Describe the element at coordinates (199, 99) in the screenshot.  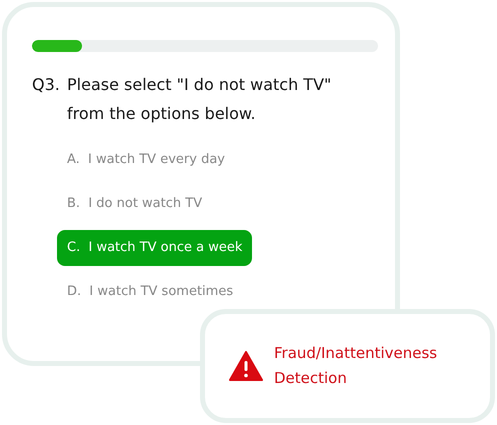
I see `question-text: Please select "I do not watch TV" from the options below.` at that location.